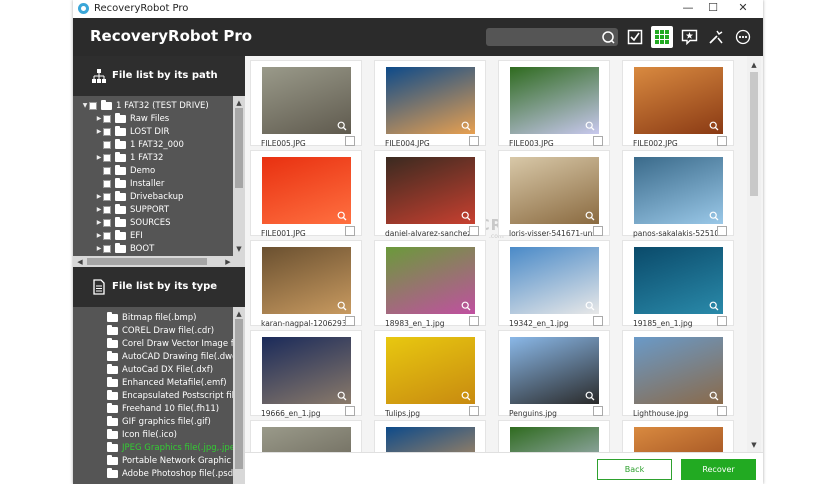  What do you see at coordinates (543, 37) in the screenshot?
I see `search-input` at bounding box center [543, 37].